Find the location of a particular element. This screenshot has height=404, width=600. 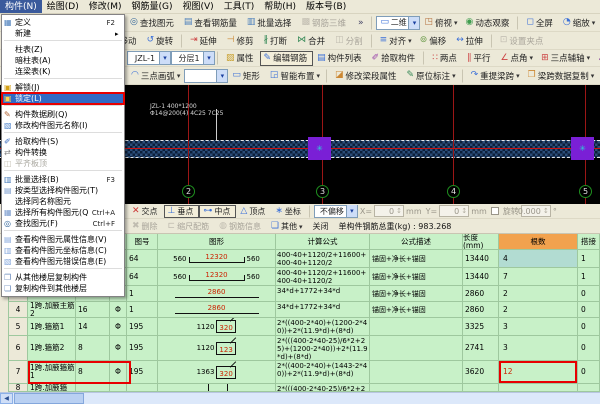

properties-button: ▨ 属性 is located at coordinates (241, 58).